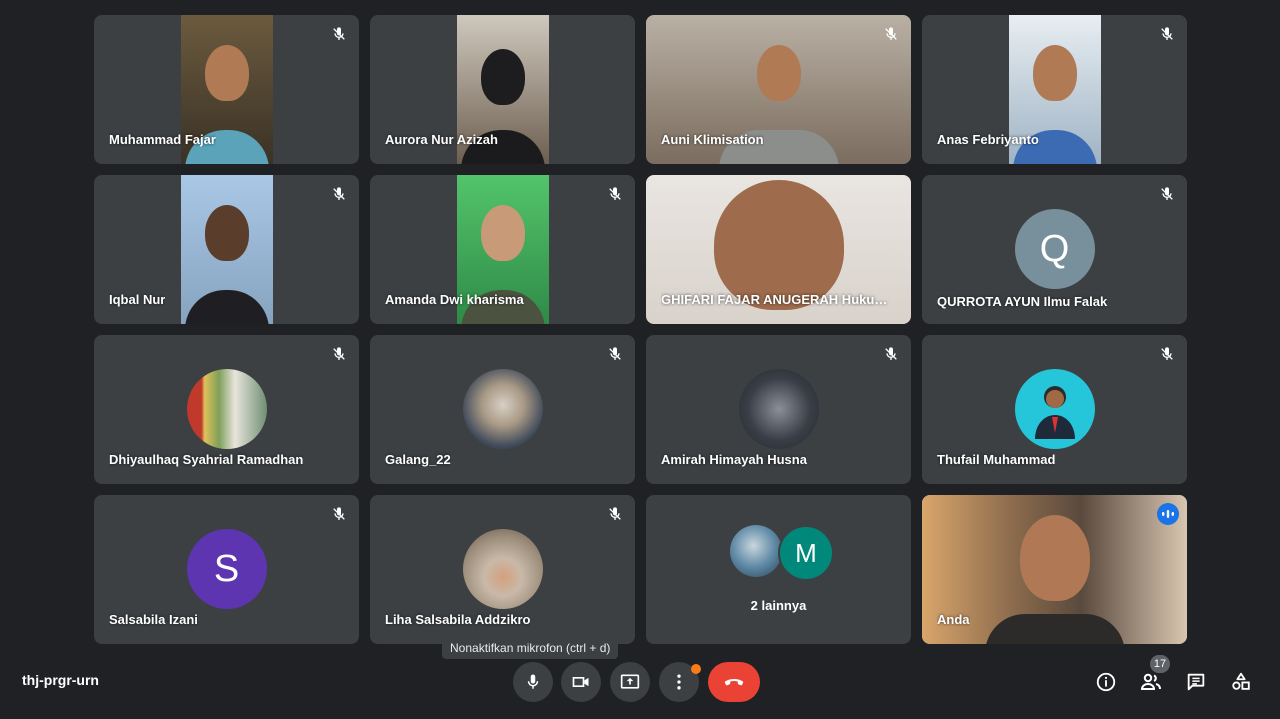  I want to click on activities-icon, so click(1241, 681).